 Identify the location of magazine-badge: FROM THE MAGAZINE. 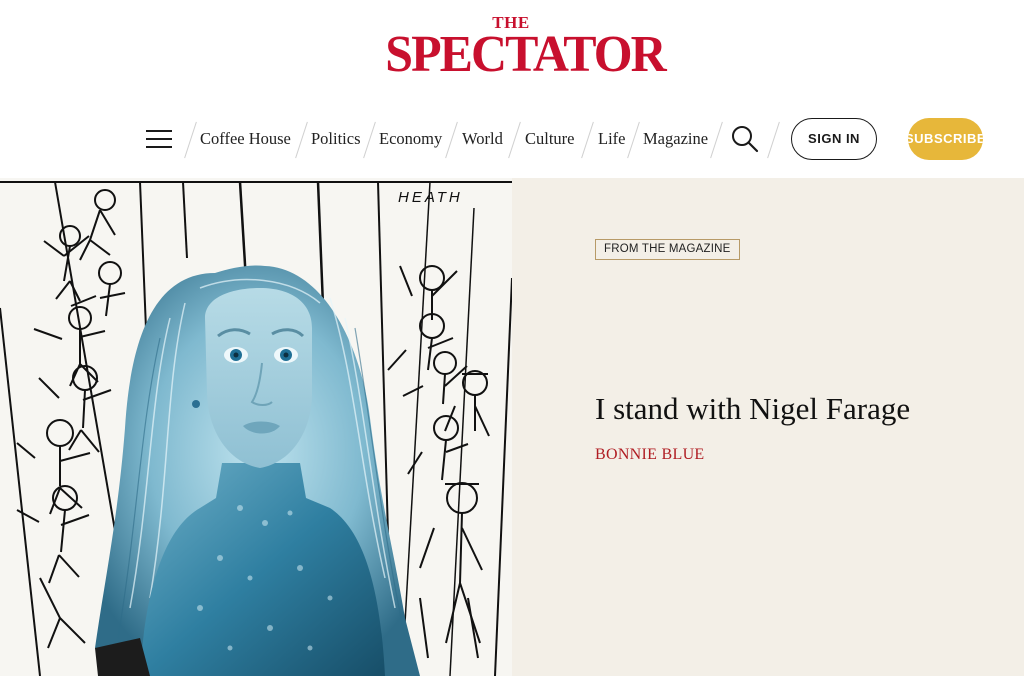
(667, 249).